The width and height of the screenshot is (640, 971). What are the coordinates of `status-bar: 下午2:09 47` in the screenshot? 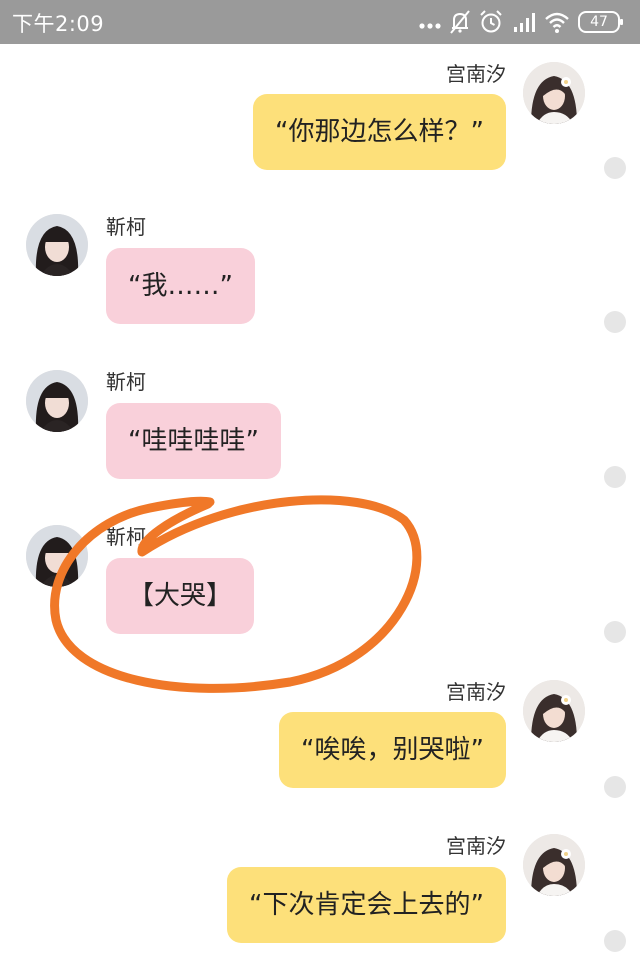 It's located at (320, 22).